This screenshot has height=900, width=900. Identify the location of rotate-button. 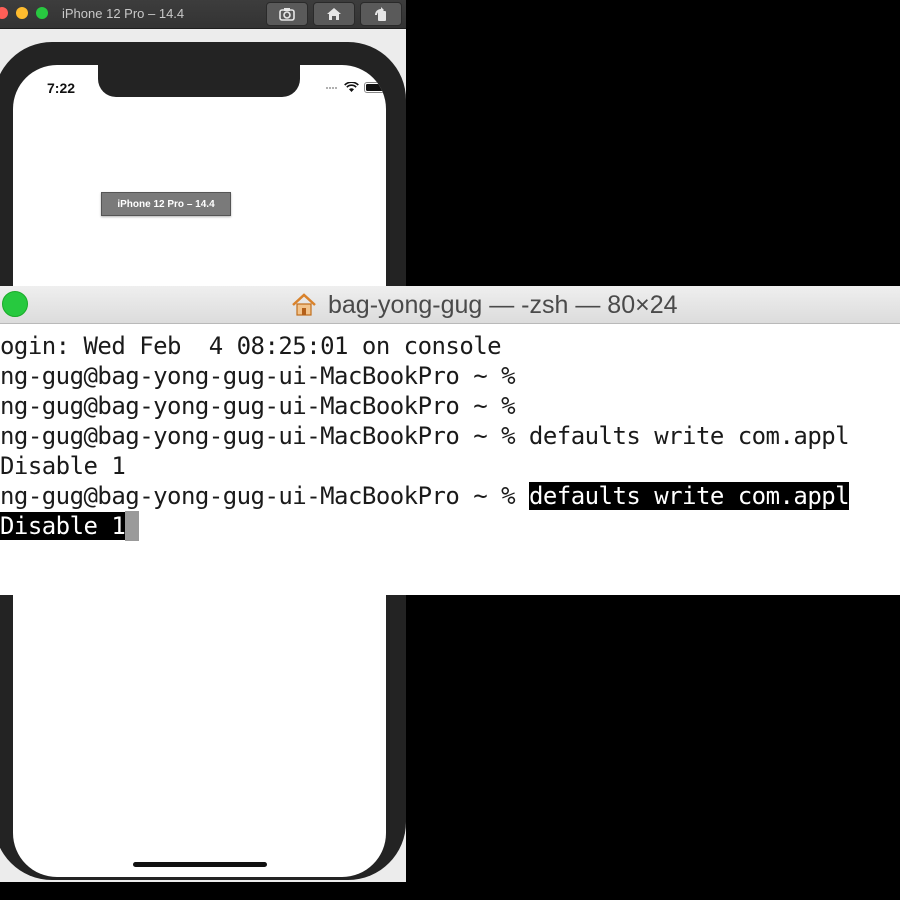
(381, 14).